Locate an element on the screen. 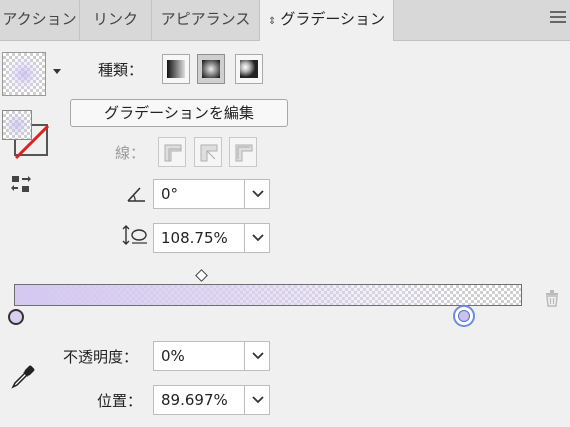  tab-gradient-label: グラデーション is located at coordinates (333, 19).